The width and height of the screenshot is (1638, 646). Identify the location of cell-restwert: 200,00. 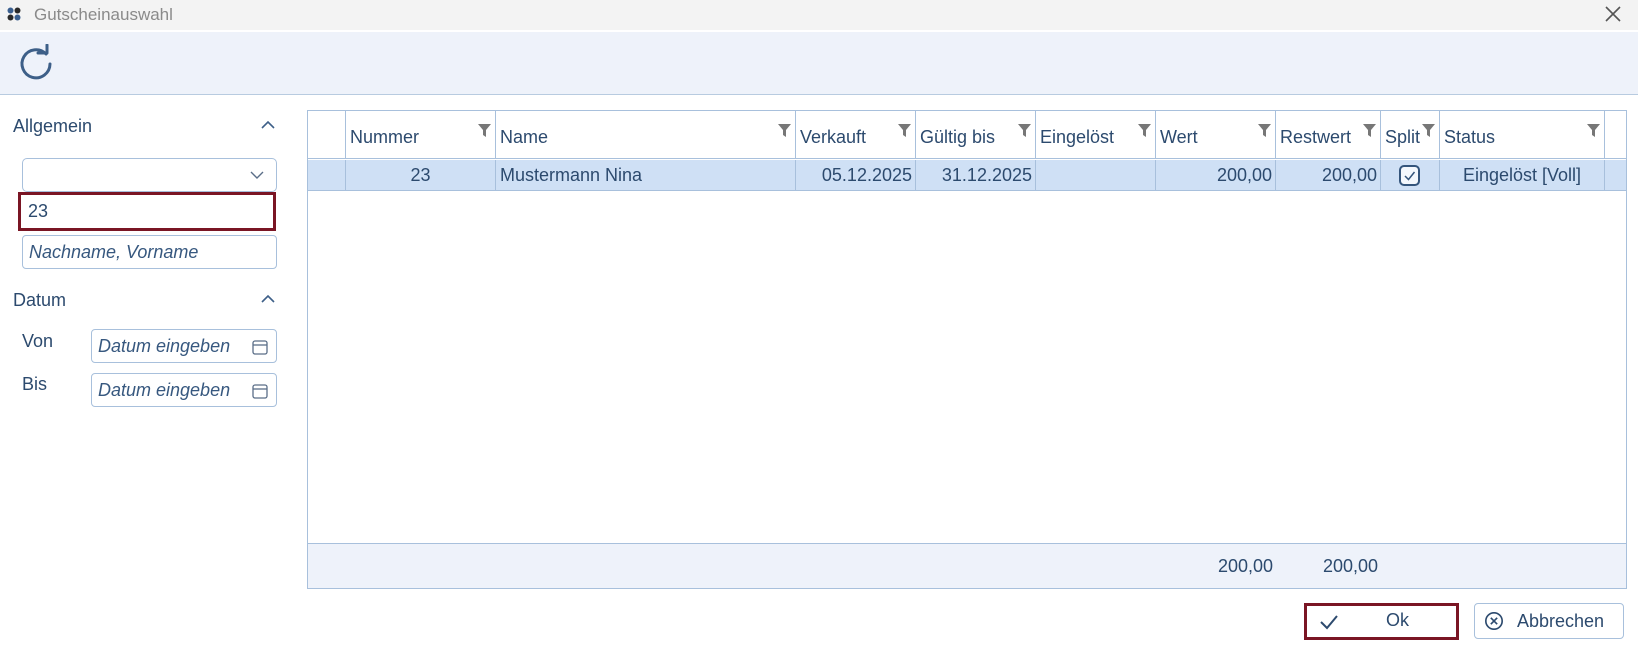
(1328, 175).